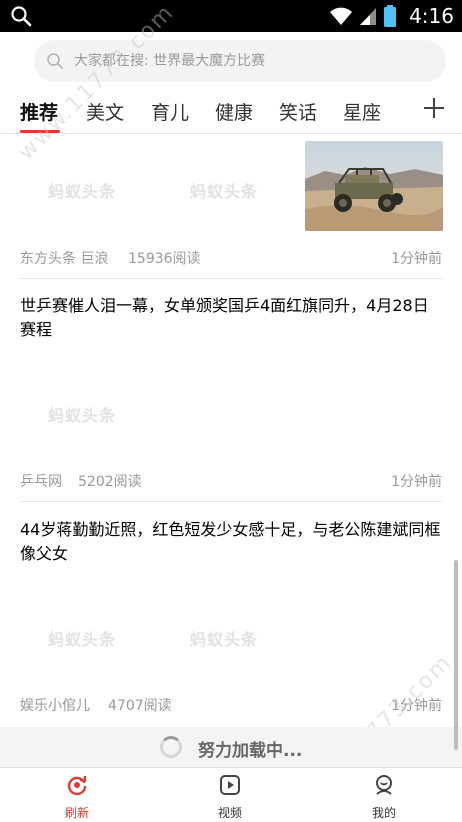 The width and height of the screenshot is (462, 822). Describe the element at coordinates (64, 259) in the screenshot. I see `article-source: 东方头条 巨浪` at that location.